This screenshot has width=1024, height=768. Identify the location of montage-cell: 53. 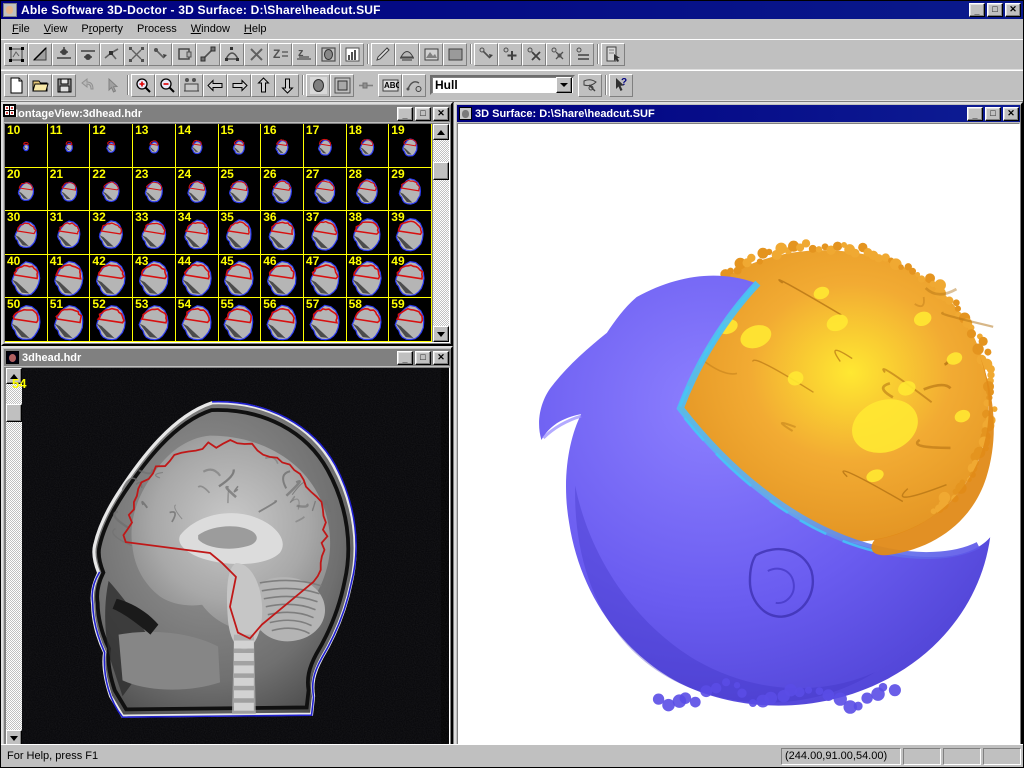
(154, 320).